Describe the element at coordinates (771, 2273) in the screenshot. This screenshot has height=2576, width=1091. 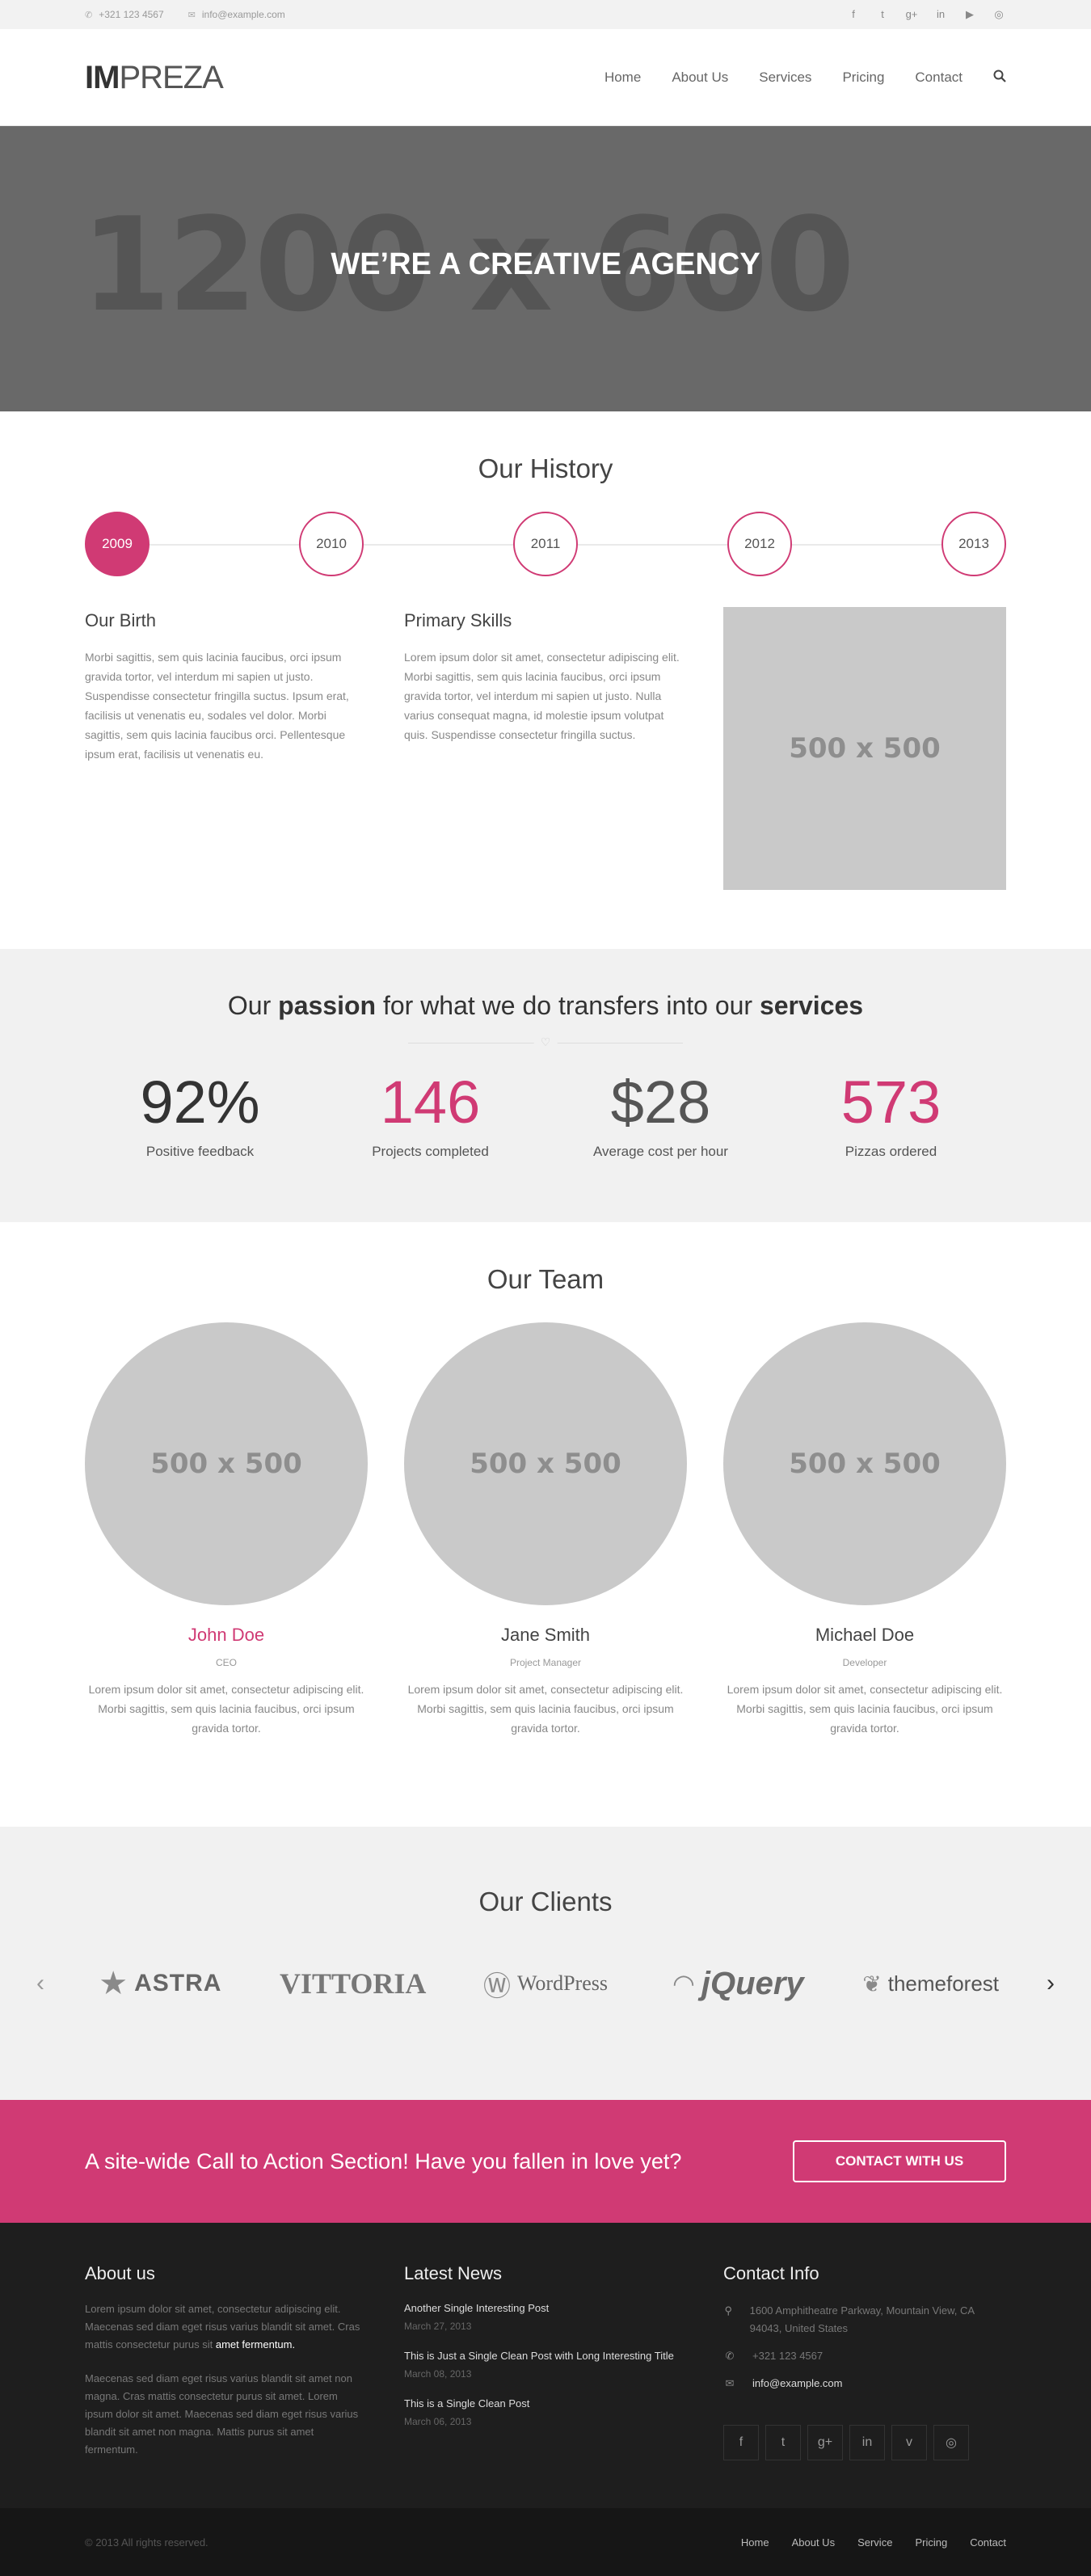
I see `footer-contact-title: Contact Info` at that location.